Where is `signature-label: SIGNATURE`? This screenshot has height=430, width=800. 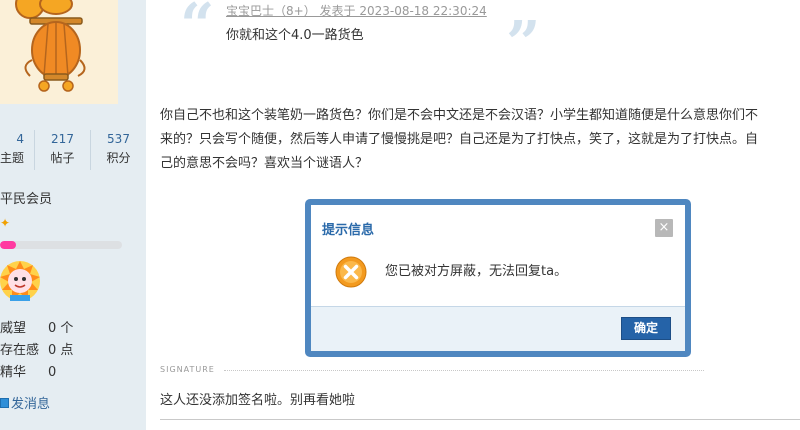
signature-label: SIGNATURE is located at coordinates (187, 369).